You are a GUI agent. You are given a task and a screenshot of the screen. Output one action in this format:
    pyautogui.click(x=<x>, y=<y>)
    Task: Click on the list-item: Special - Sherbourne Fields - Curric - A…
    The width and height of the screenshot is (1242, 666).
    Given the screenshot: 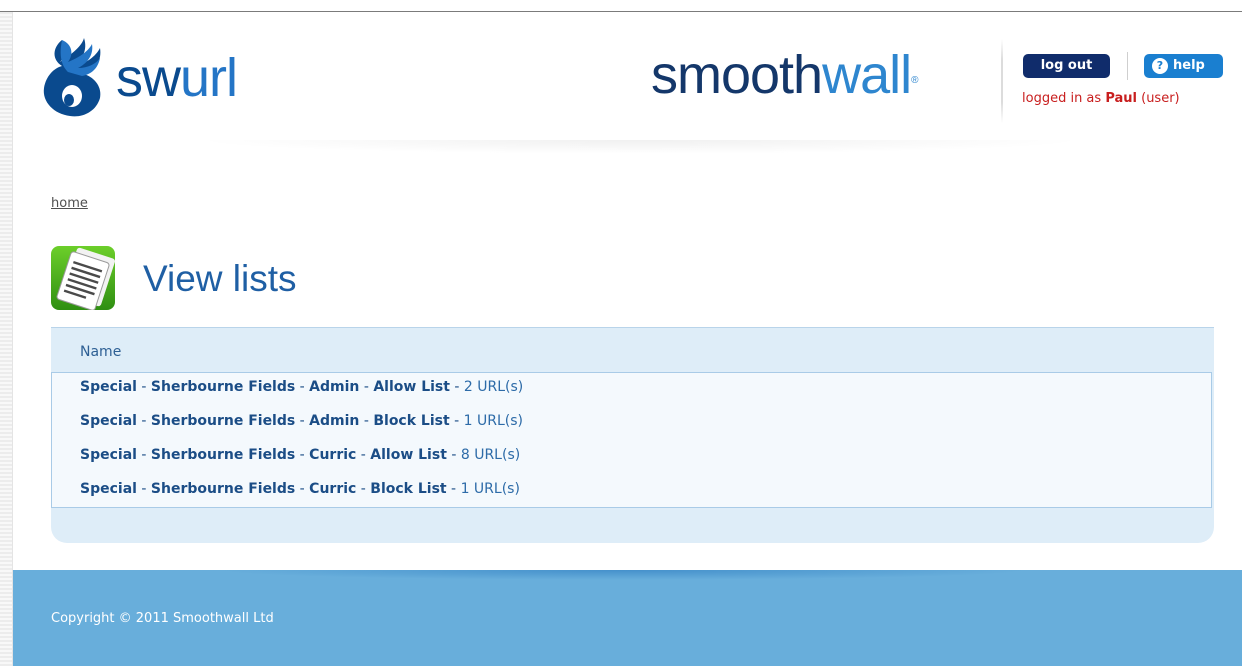 What is the action you would take?
    pyautogui.click(x=300, y=455)
    